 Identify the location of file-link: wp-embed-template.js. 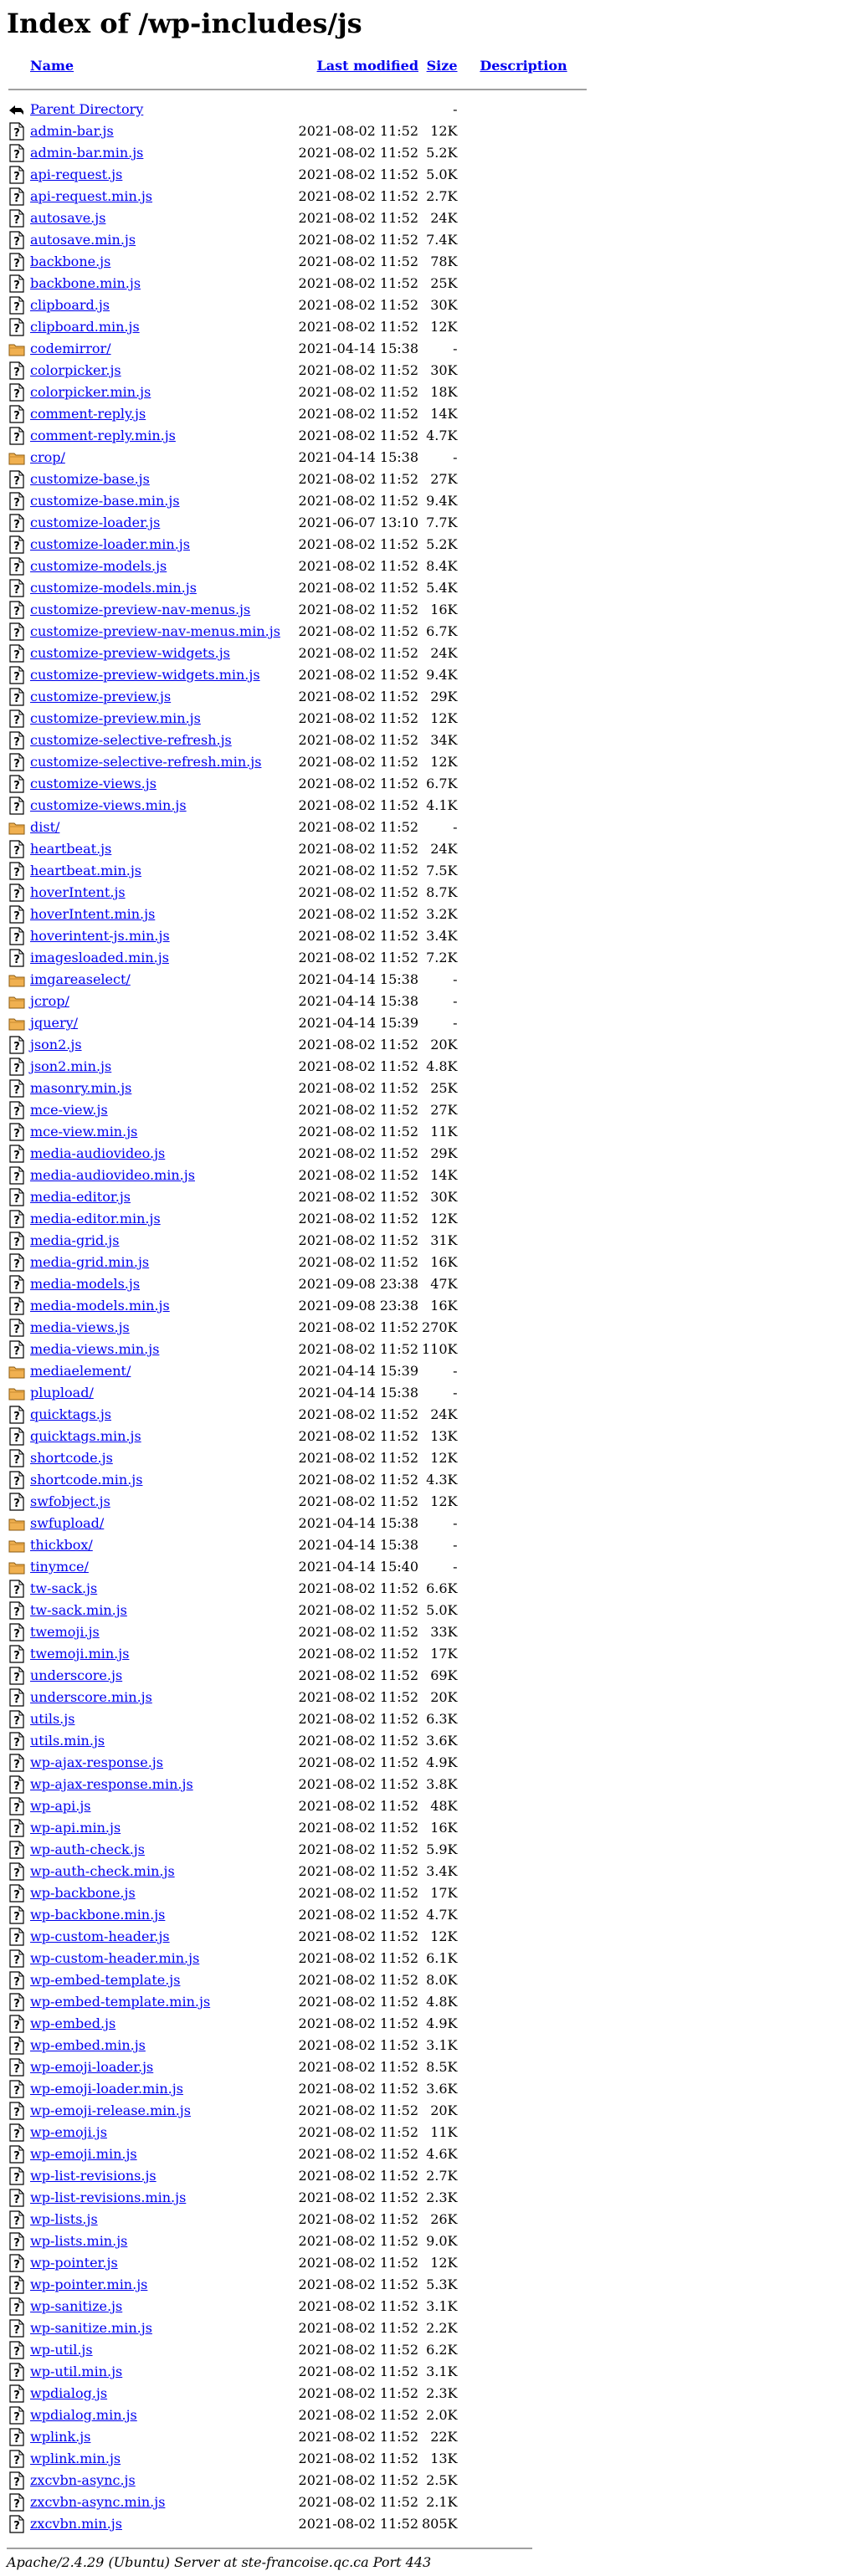
(105, 1980).